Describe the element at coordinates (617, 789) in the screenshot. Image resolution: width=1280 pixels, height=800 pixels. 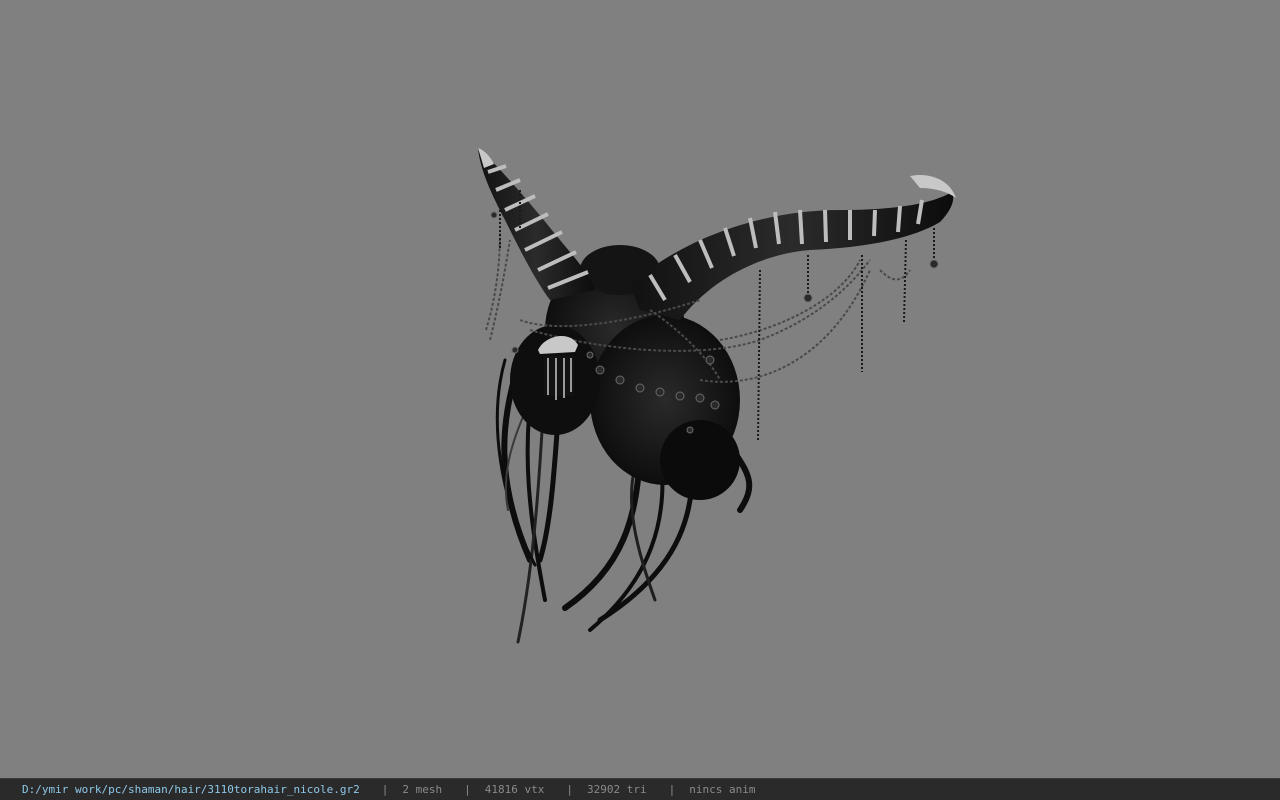
I see `triangle-count: 32902 tri` at that location.